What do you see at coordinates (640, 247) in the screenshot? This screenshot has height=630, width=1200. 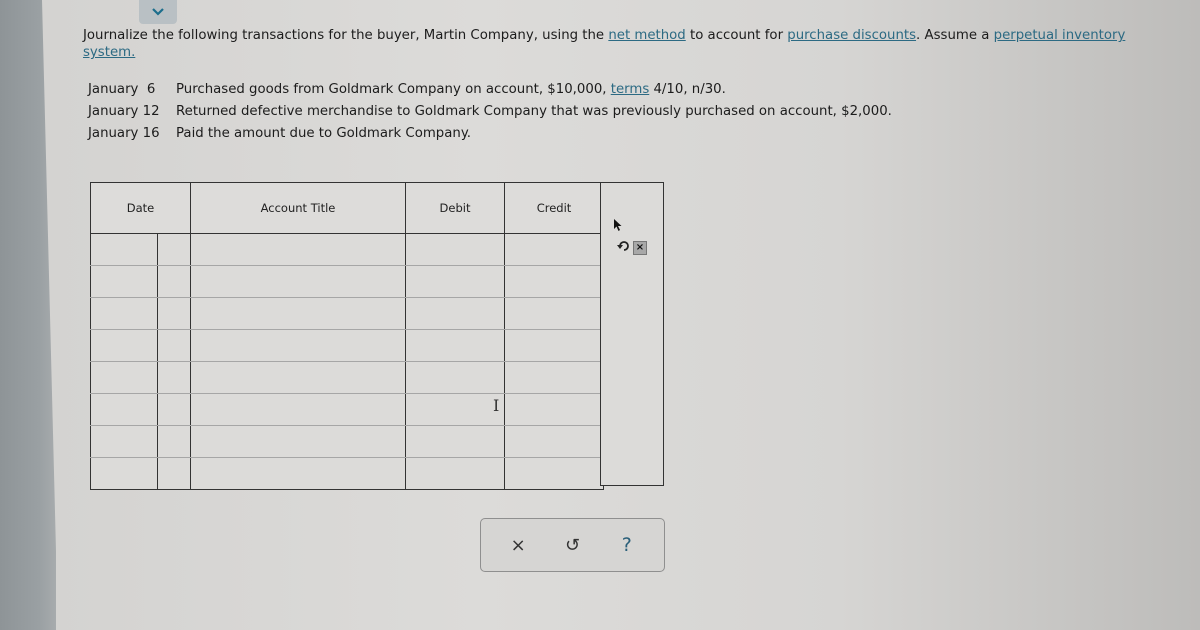 I see `delete-row-icon: ×` at bounding box center [640, 247].